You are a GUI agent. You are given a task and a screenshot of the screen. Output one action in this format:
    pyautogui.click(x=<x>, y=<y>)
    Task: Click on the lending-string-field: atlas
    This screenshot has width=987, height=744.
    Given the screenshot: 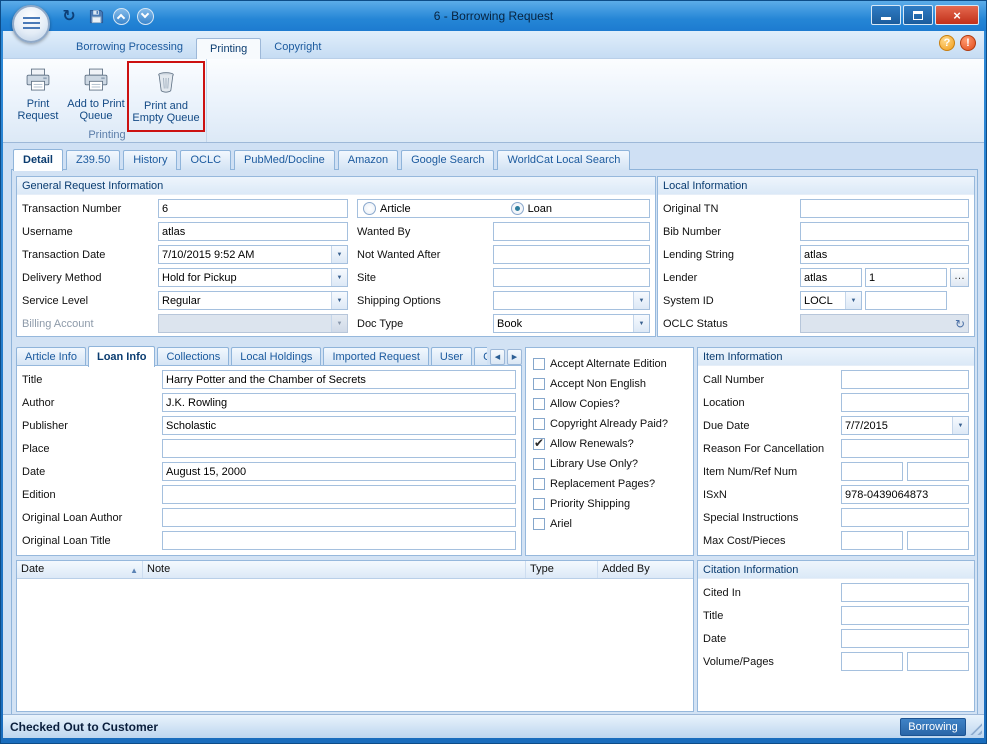 What is the action you would take?
    pyautogui.click(x=884, y=254)
    